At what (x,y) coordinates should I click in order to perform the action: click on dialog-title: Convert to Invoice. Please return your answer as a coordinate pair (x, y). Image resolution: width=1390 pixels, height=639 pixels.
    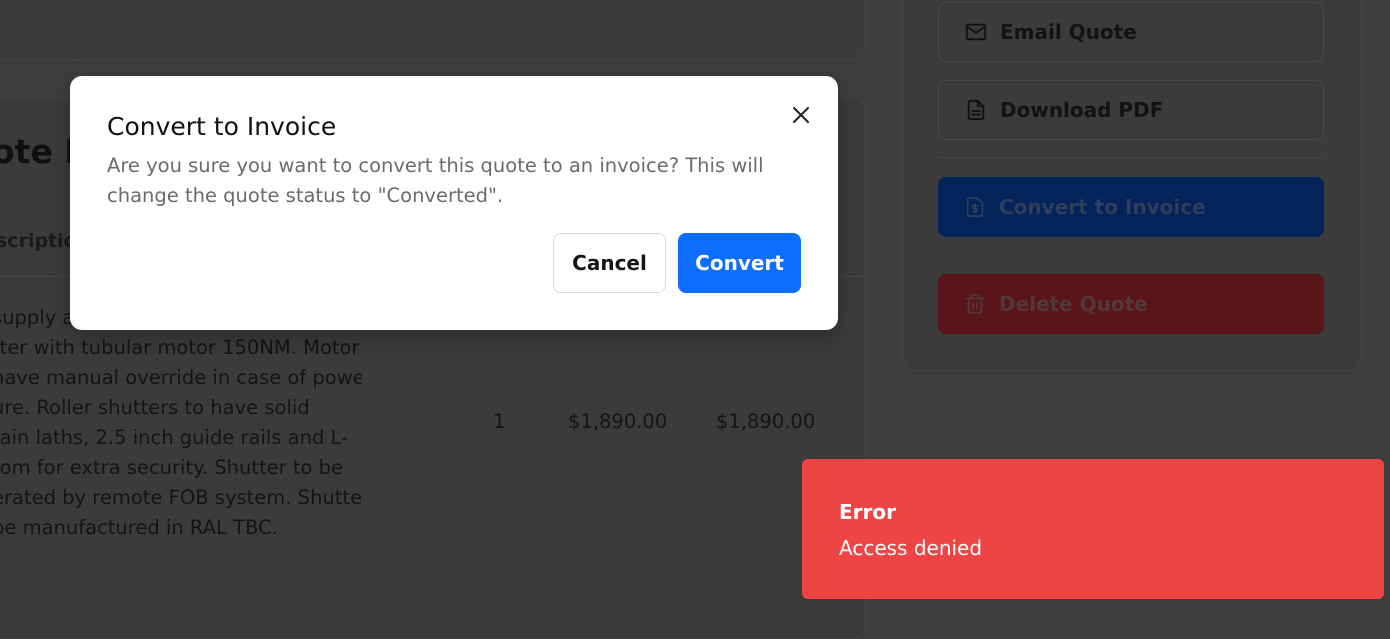
    Looking at the image, I should click on (222, 126).